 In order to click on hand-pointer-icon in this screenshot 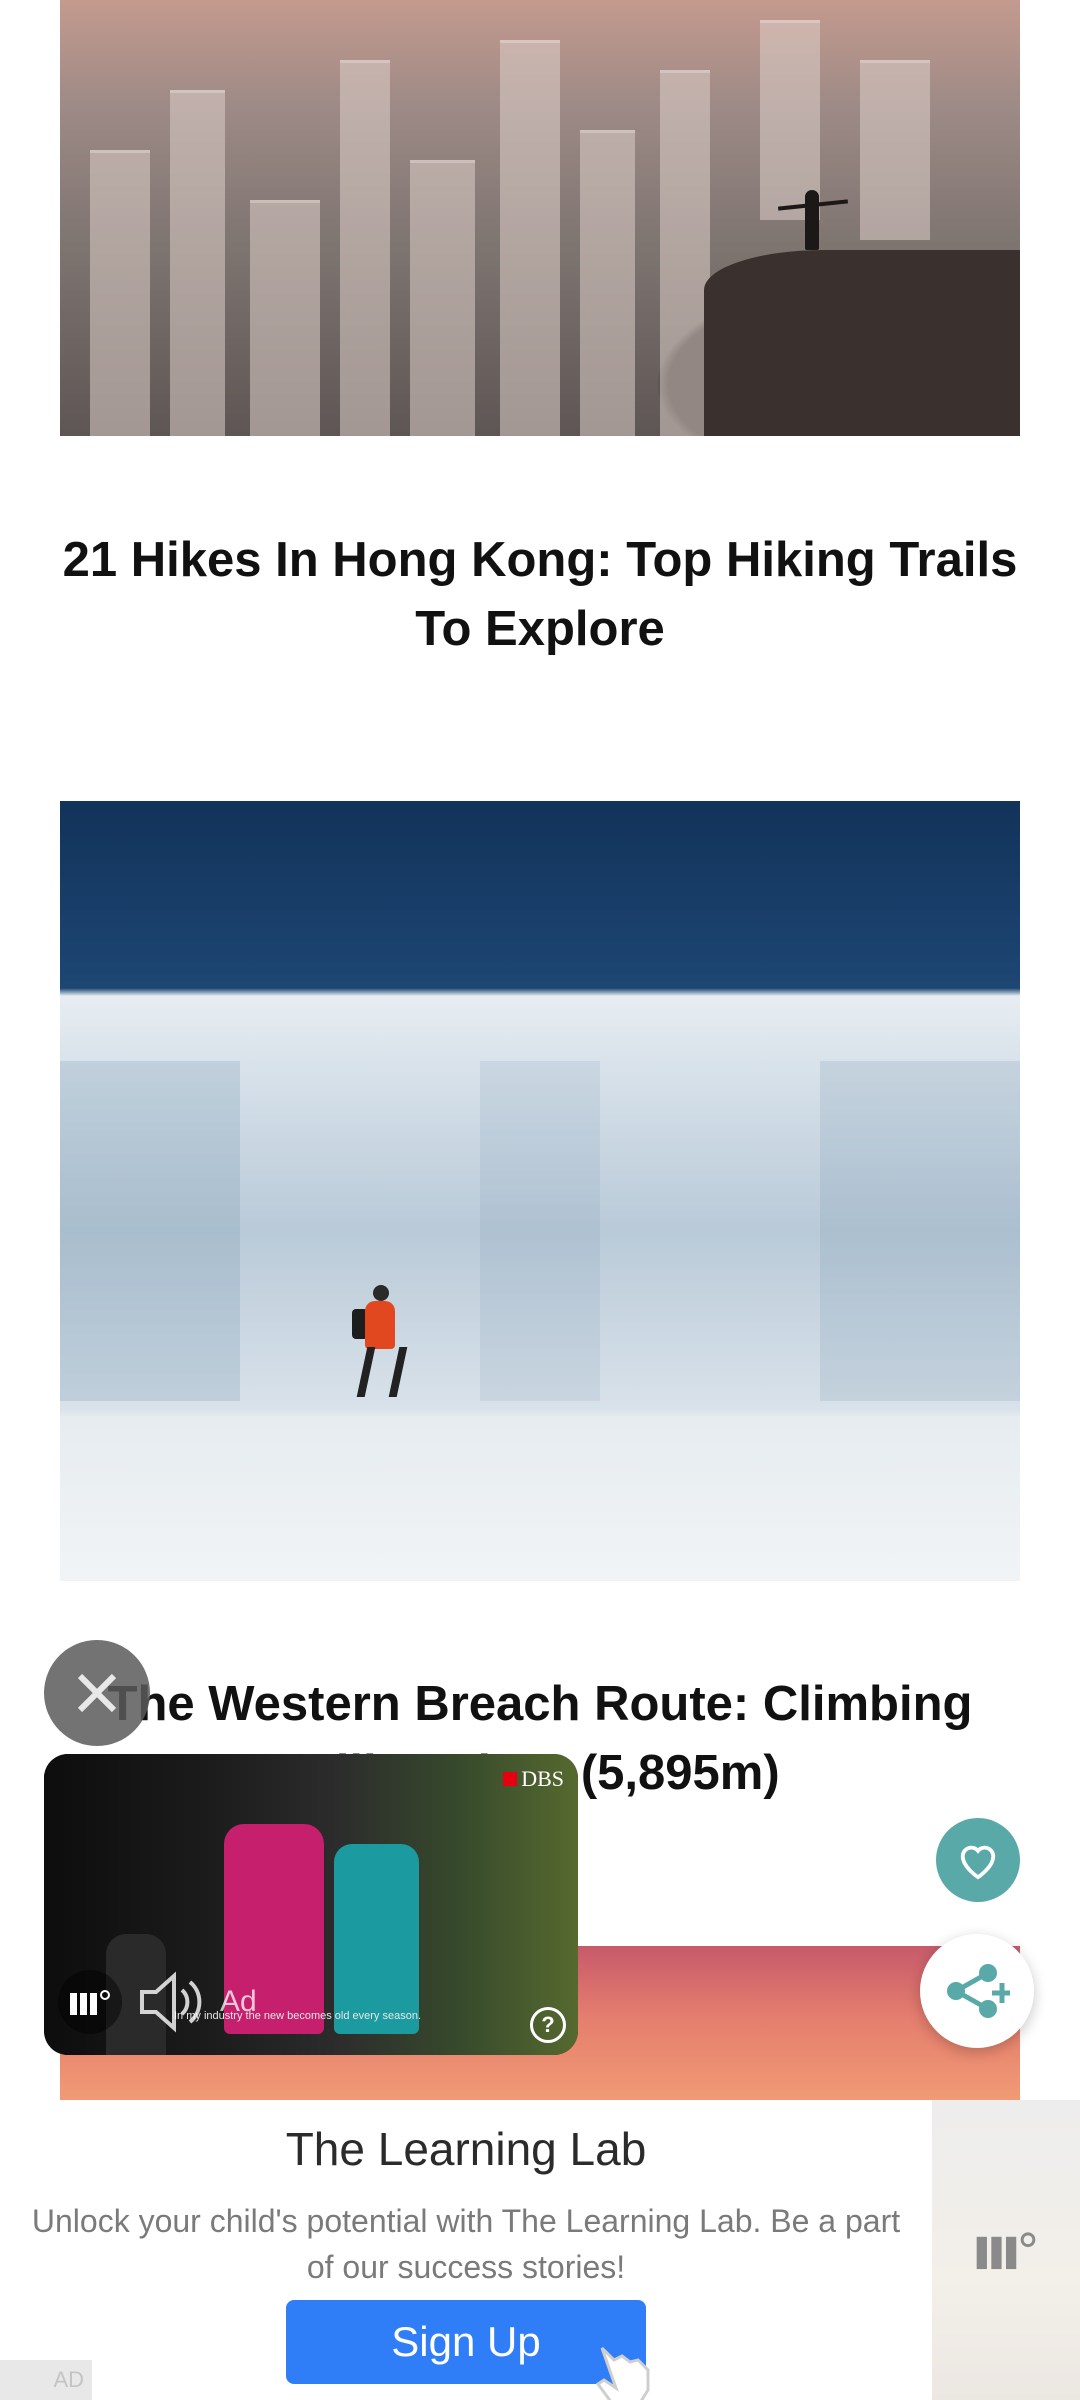, I will do `click(622, 2373)`.